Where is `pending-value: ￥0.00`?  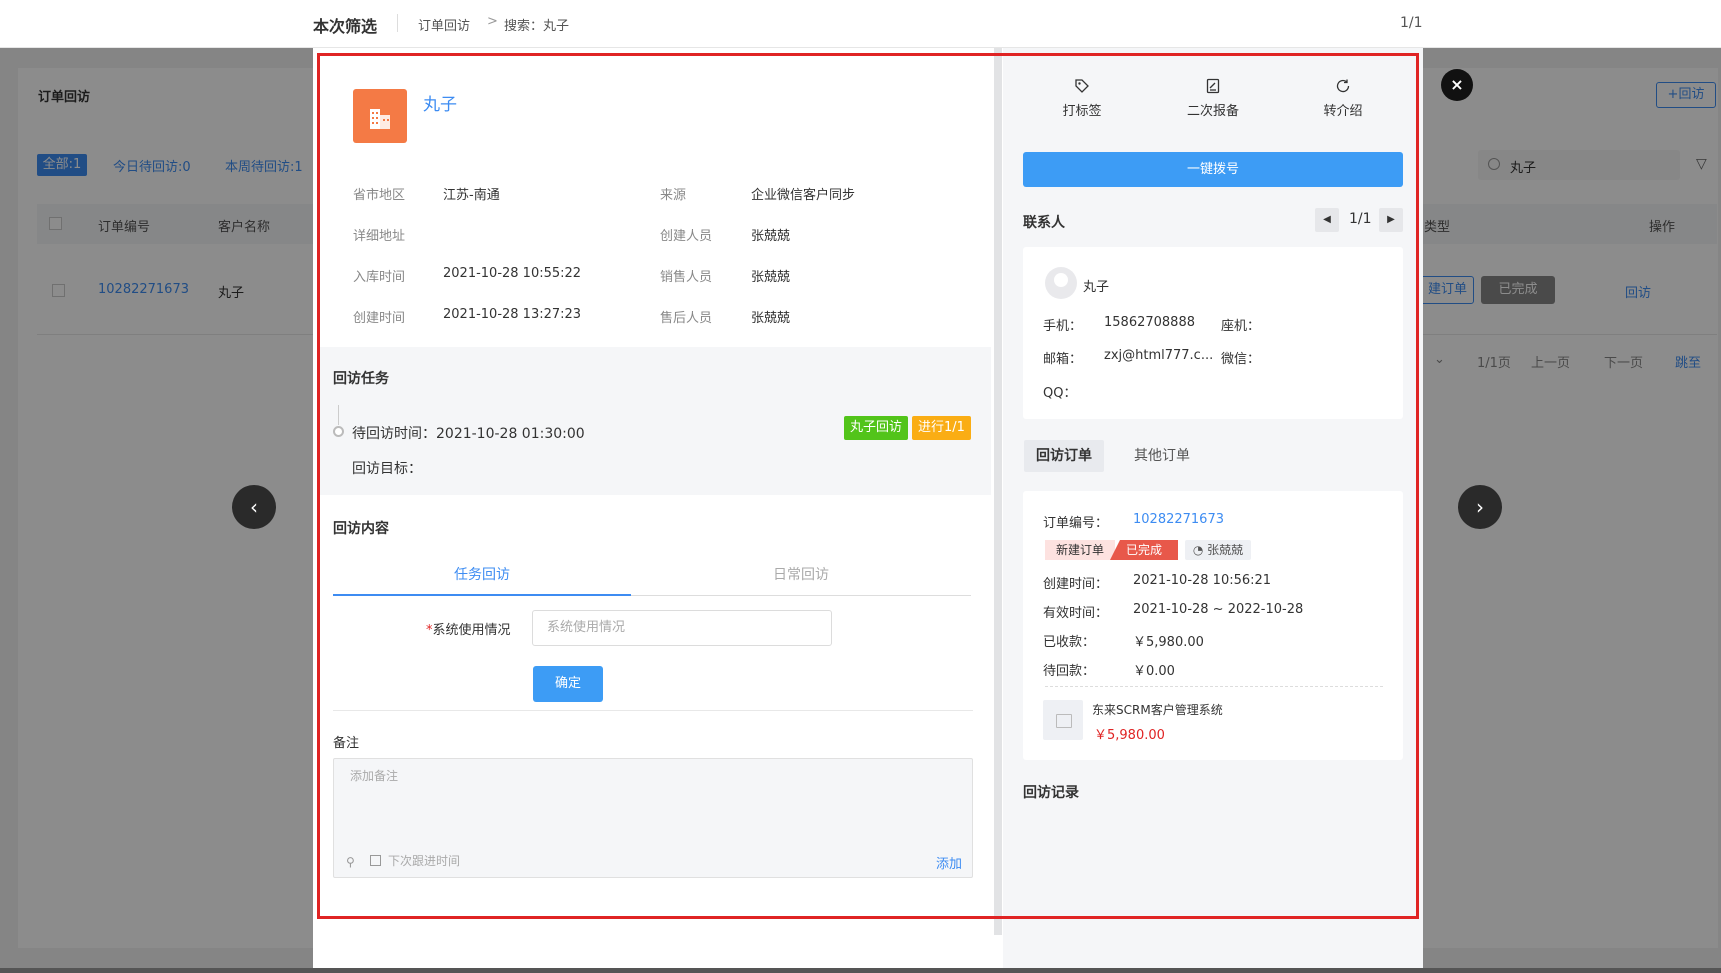
pending-value: ￥0.00 is located at coordinates (1154, 671).